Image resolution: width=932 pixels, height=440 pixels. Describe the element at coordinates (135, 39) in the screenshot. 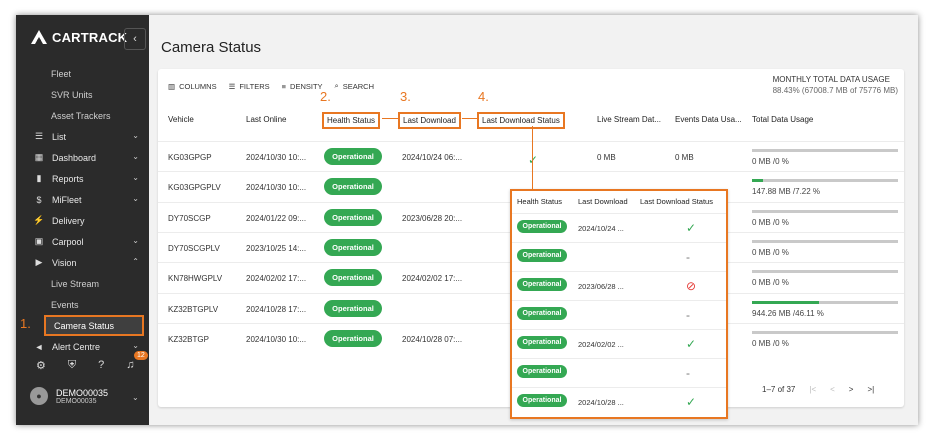

I see `collapse-sidebar-button: ‹` at that location.